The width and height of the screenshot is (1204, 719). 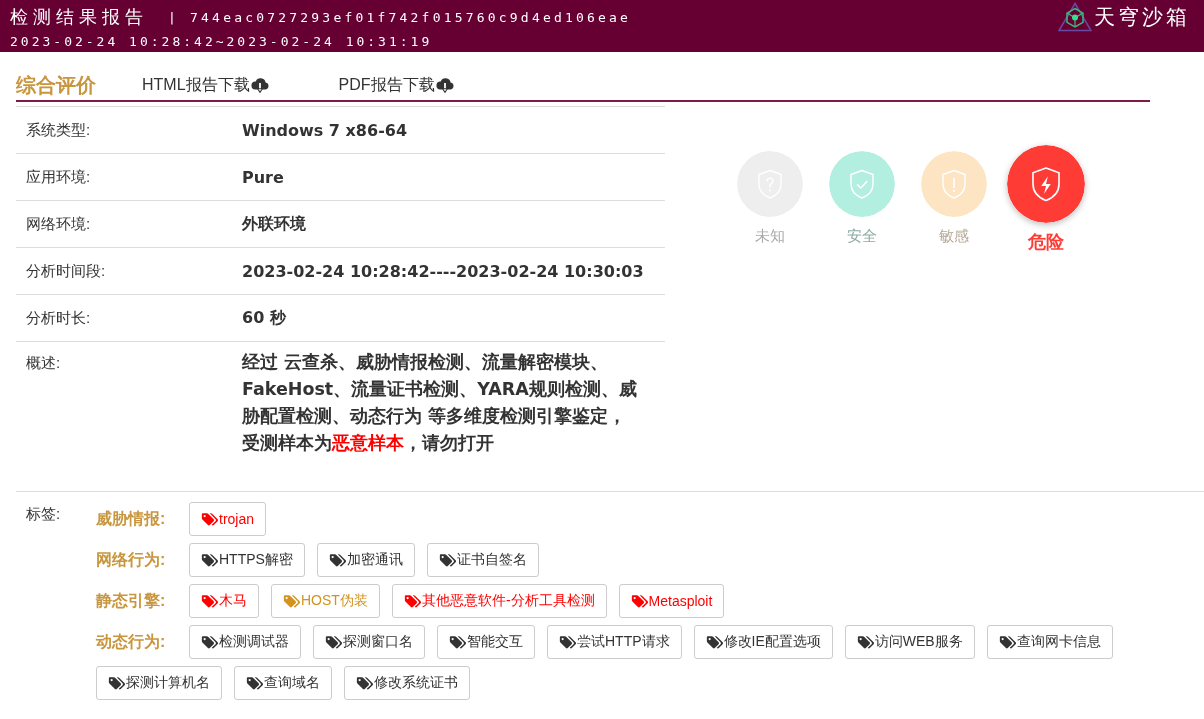 I want to click on field-value: Pure, so click(x=263, y=177).